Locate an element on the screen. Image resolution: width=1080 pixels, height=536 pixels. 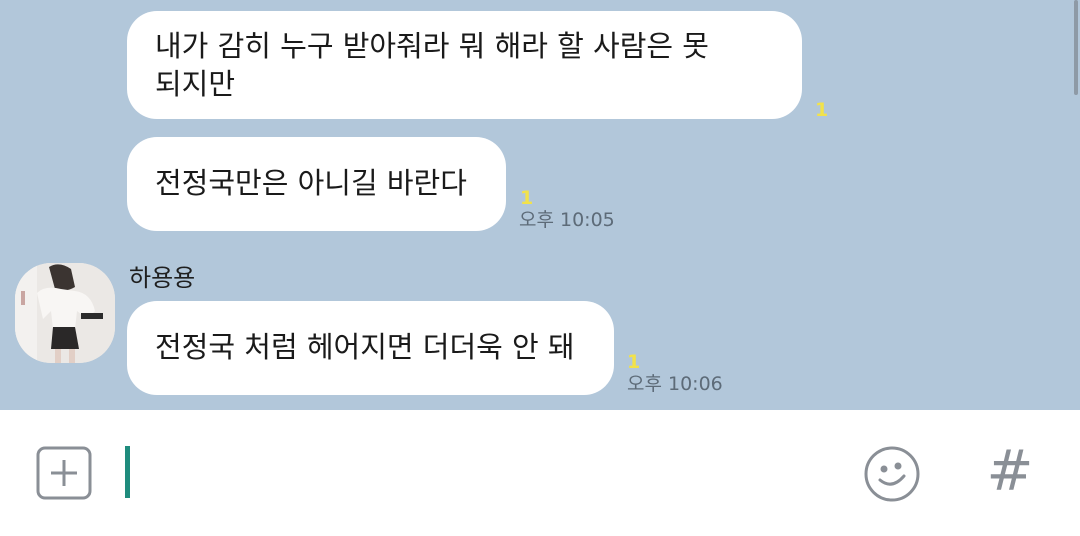
hash-icon: # is located at coordinates (1010, 471).